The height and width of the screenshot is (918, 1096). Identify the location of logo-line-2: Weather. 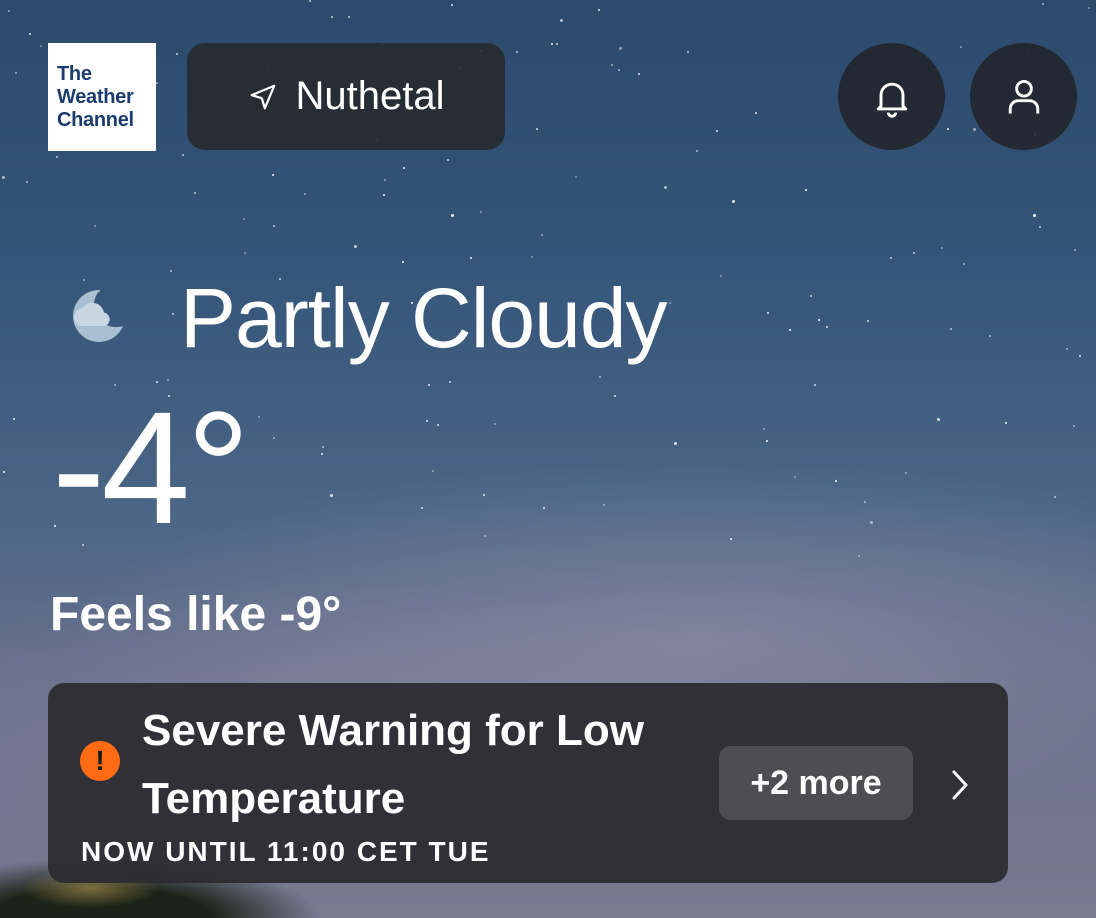
(95, 96).